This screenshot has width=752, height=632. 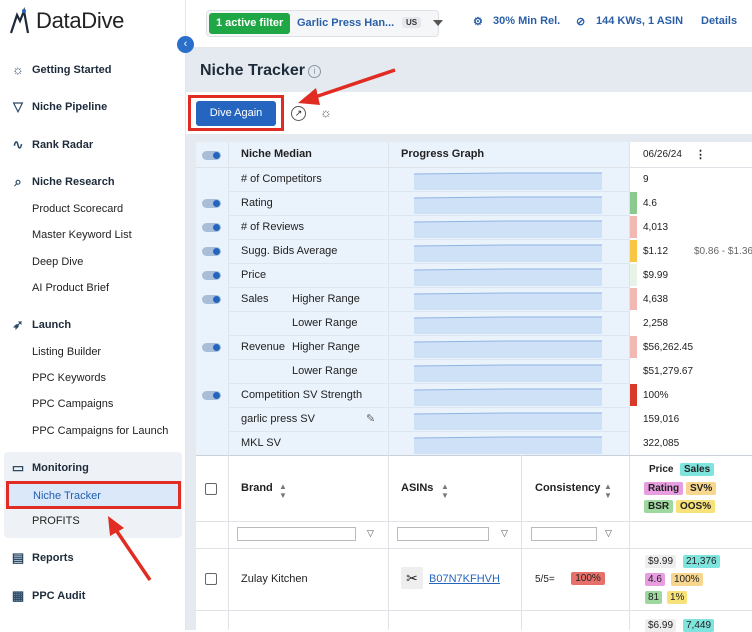 What do you see at coordinates (661, 561) in the screenshot?
I see `price-cell: $9.99` at bounding box center [661, 561].